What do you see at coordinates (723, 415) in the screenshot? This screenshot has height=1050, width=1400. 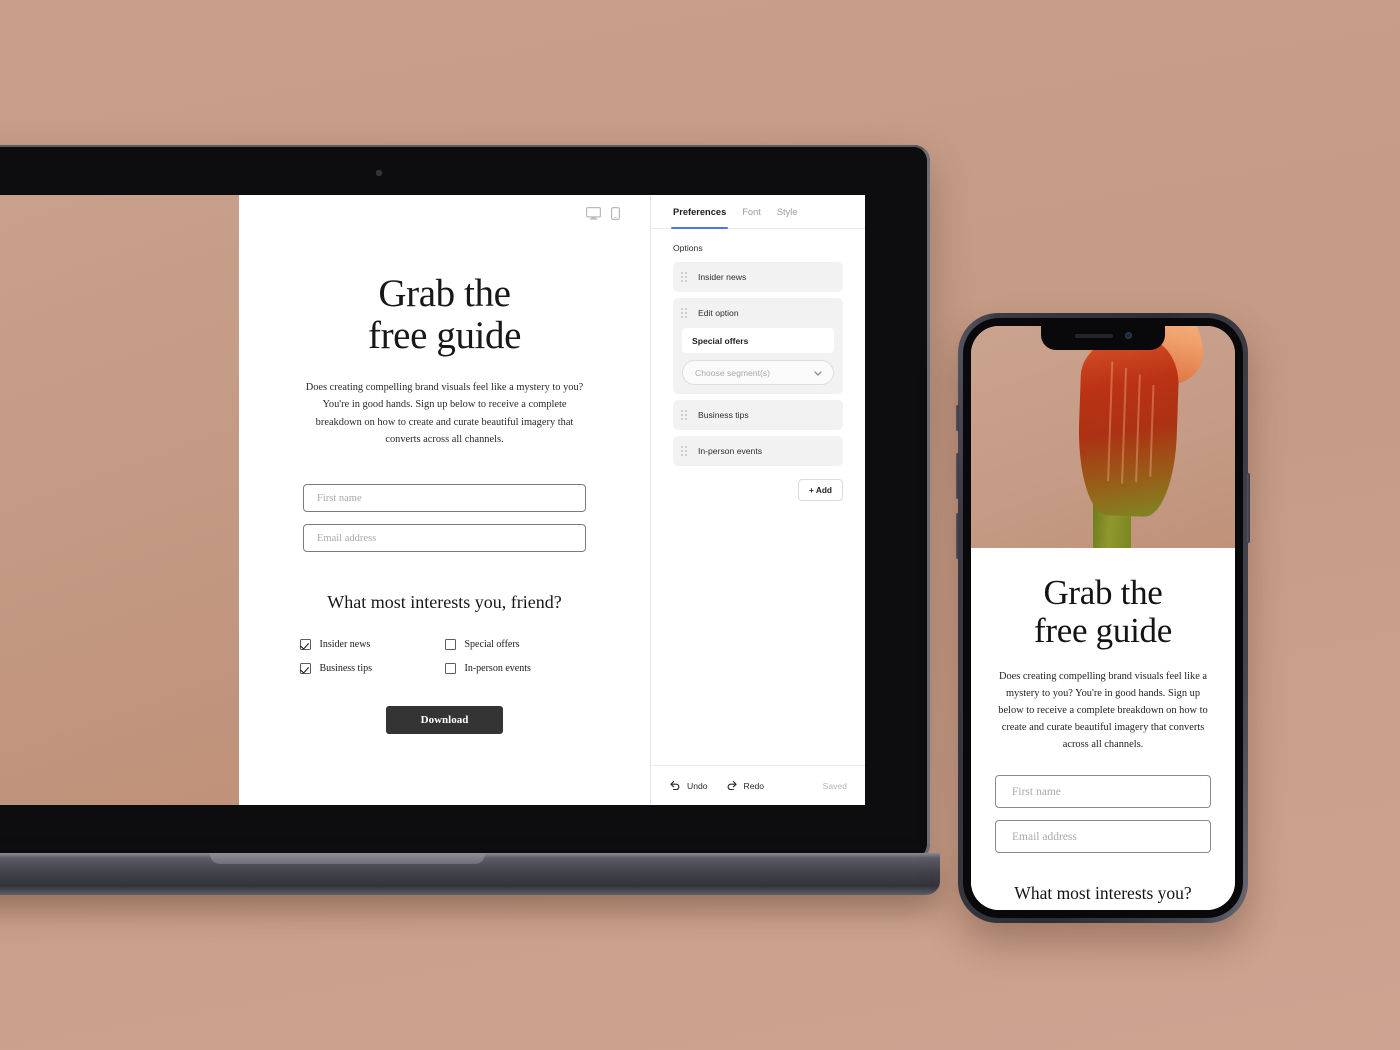 I see `option-label: Business tips` at bounding box center [723, 415].